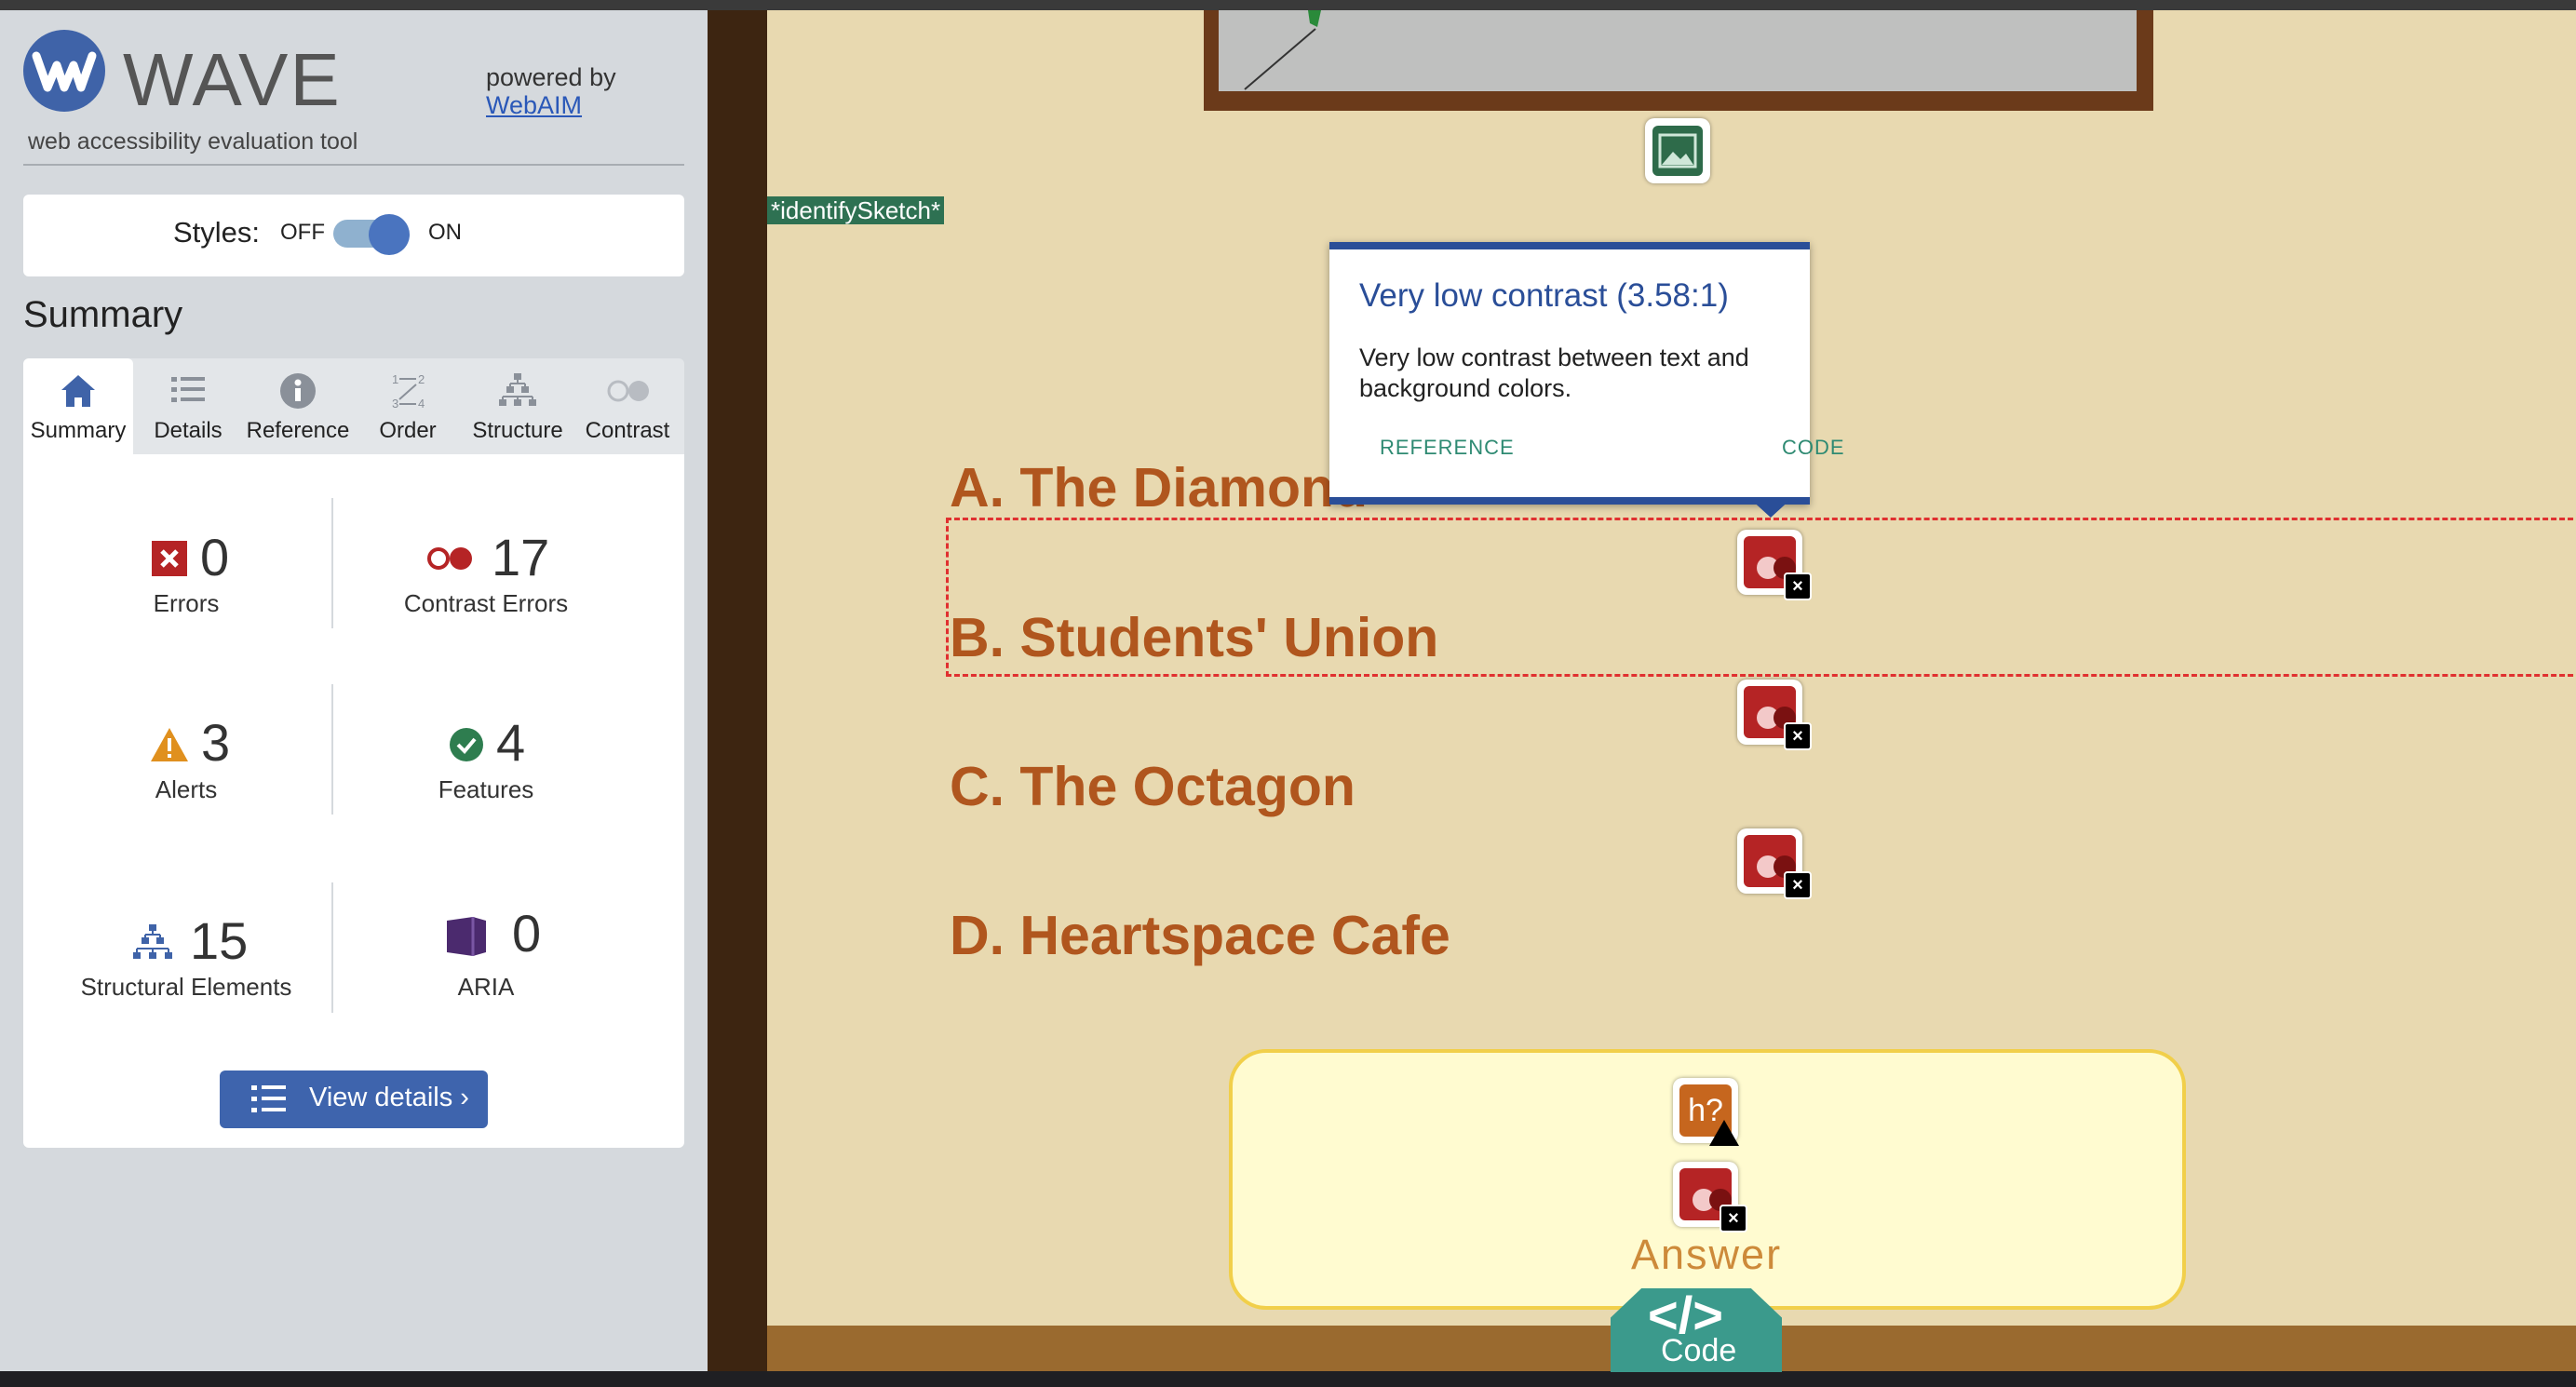  What do you see at coordinates (78, 391) in the screenshot?
I see `home-icon` at bounding box center [78, 391].